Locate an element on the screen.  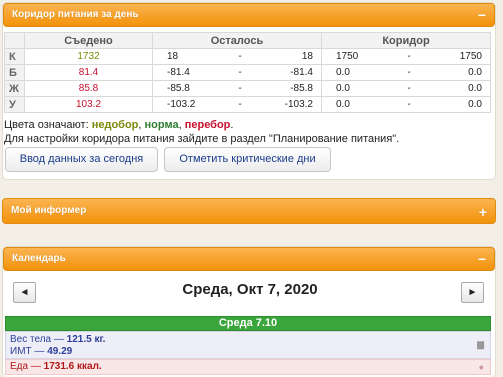
my-informer-header: Мой информер + is located at coordinates (249, 211).